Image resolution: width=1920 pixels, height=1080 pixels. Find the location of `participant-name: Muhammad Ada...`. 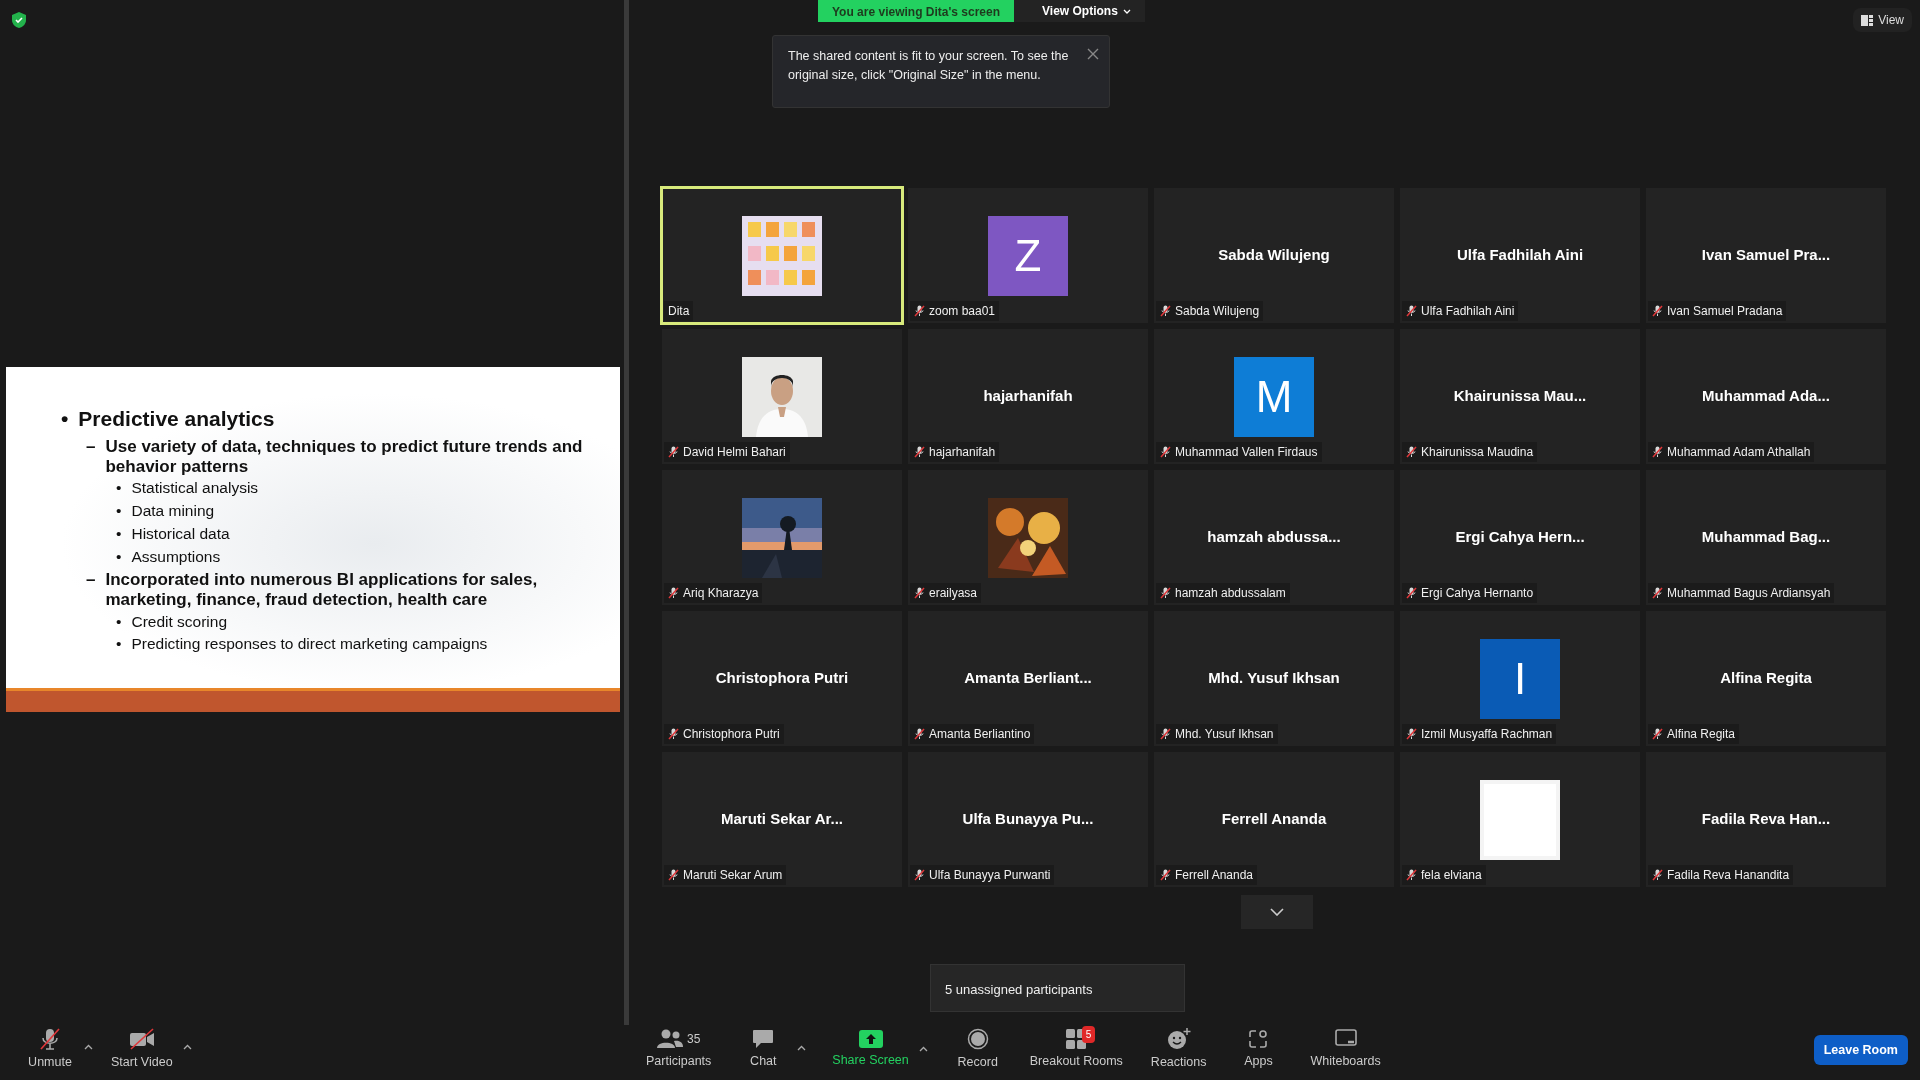

participant-name: Muhammad Ada... is located at coordinates (1766, 396).